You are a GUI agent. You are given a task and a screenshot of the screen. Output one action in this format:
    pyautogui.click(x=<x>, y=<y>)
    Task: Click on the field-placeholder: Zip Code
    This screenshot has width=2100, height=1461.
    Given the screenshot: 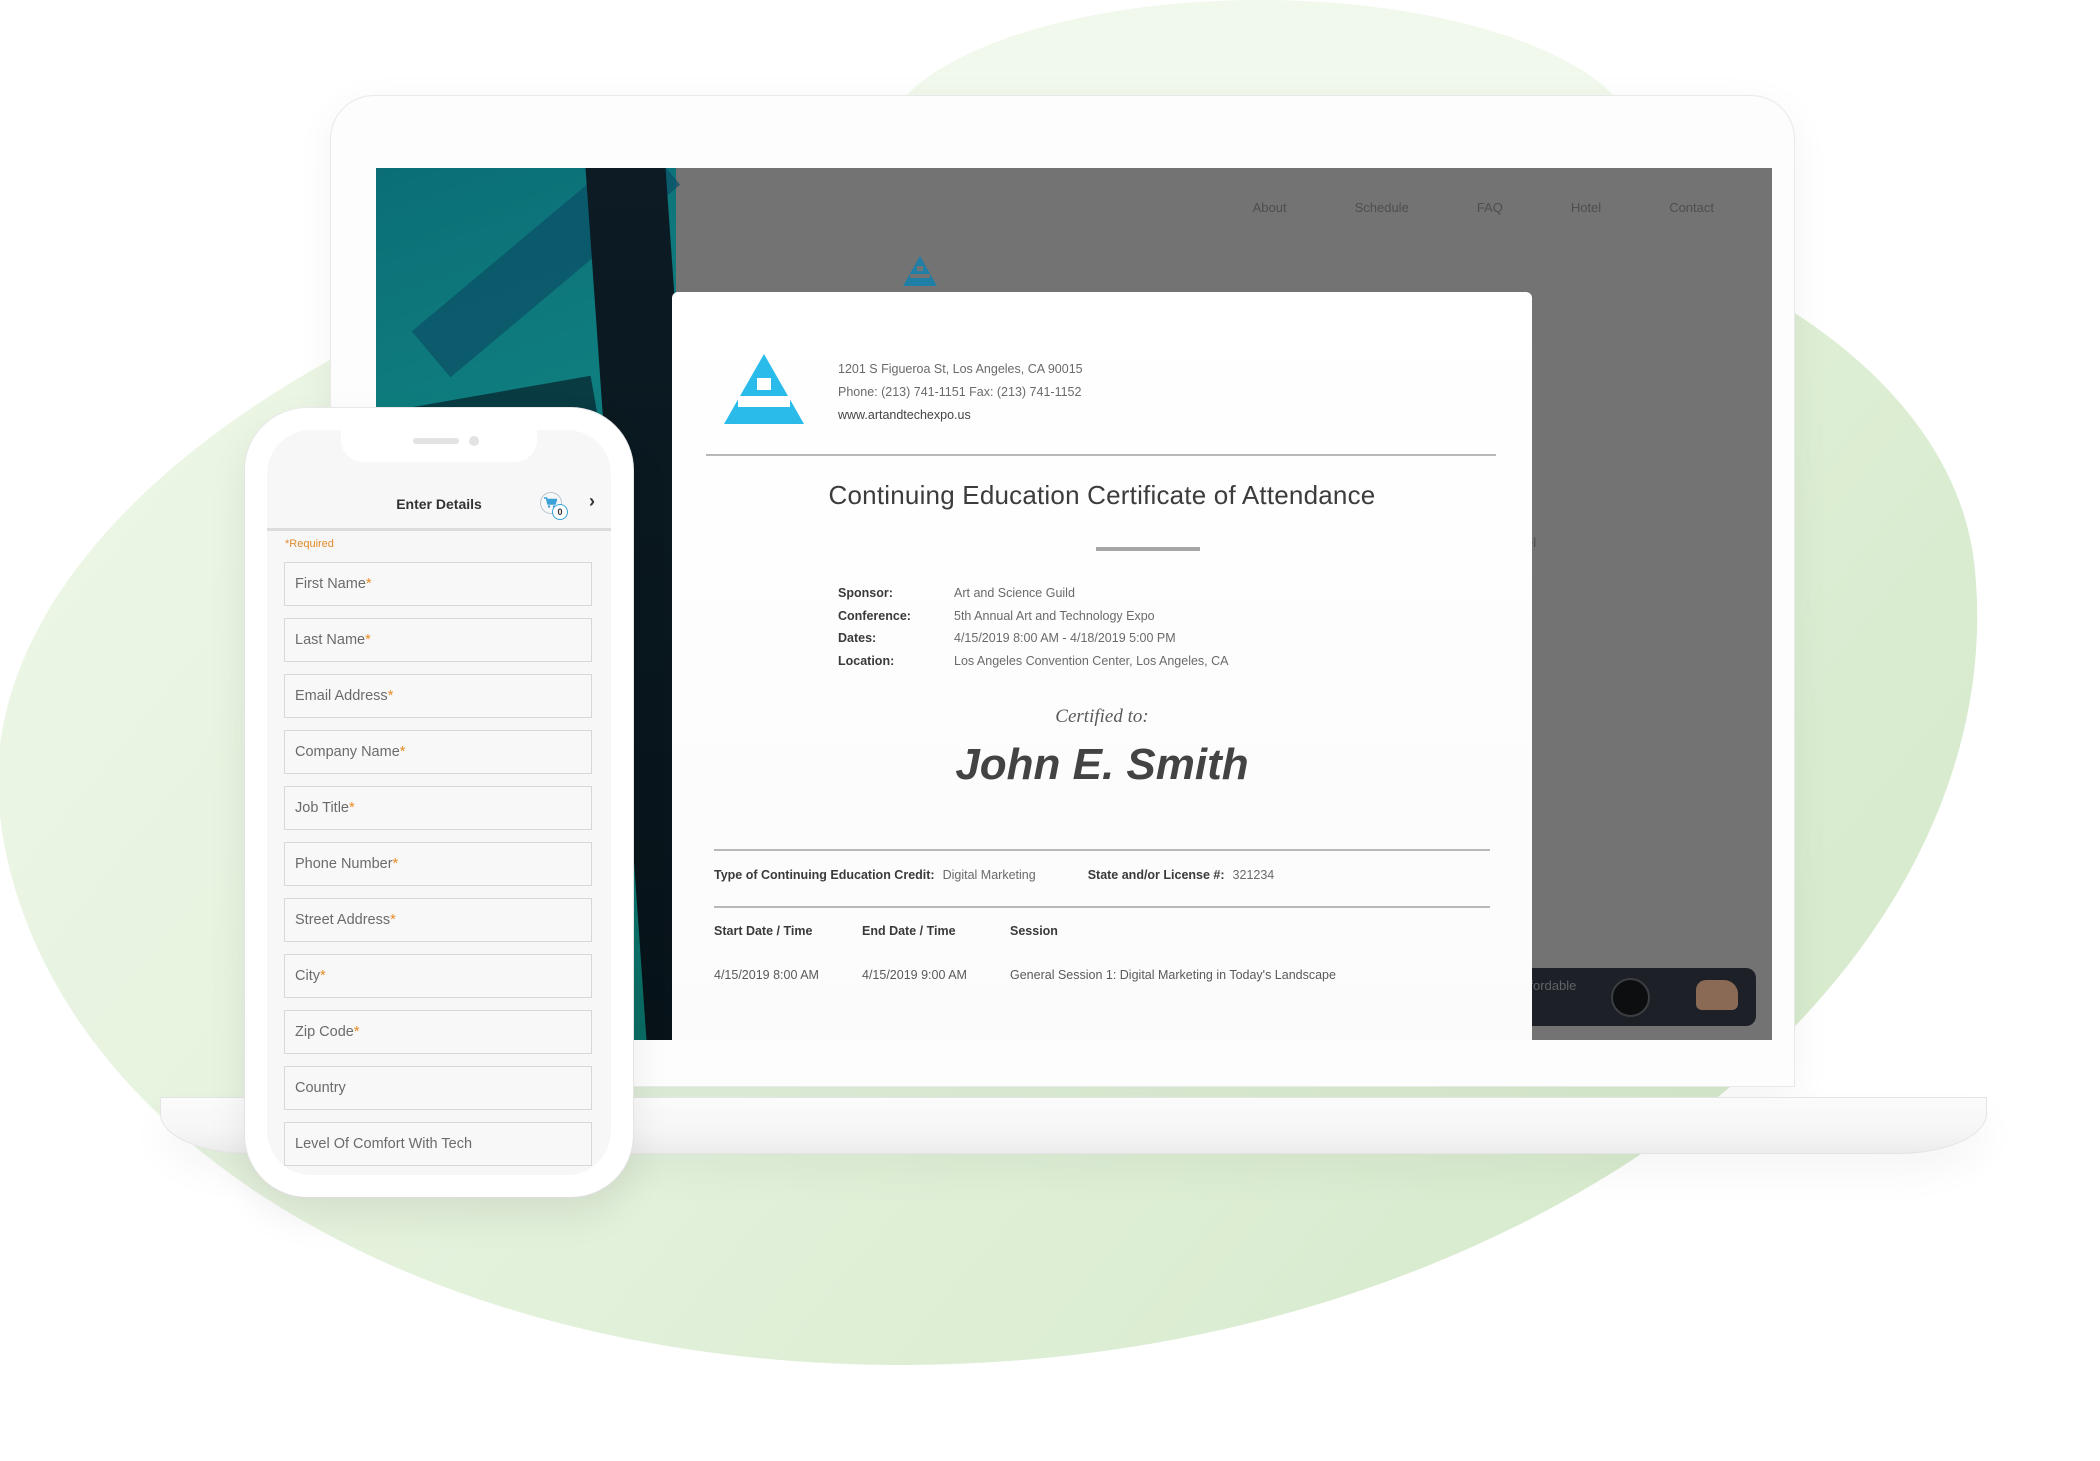 What is the action you would take?
    pyautogui.click(x=324, y=1032)
    